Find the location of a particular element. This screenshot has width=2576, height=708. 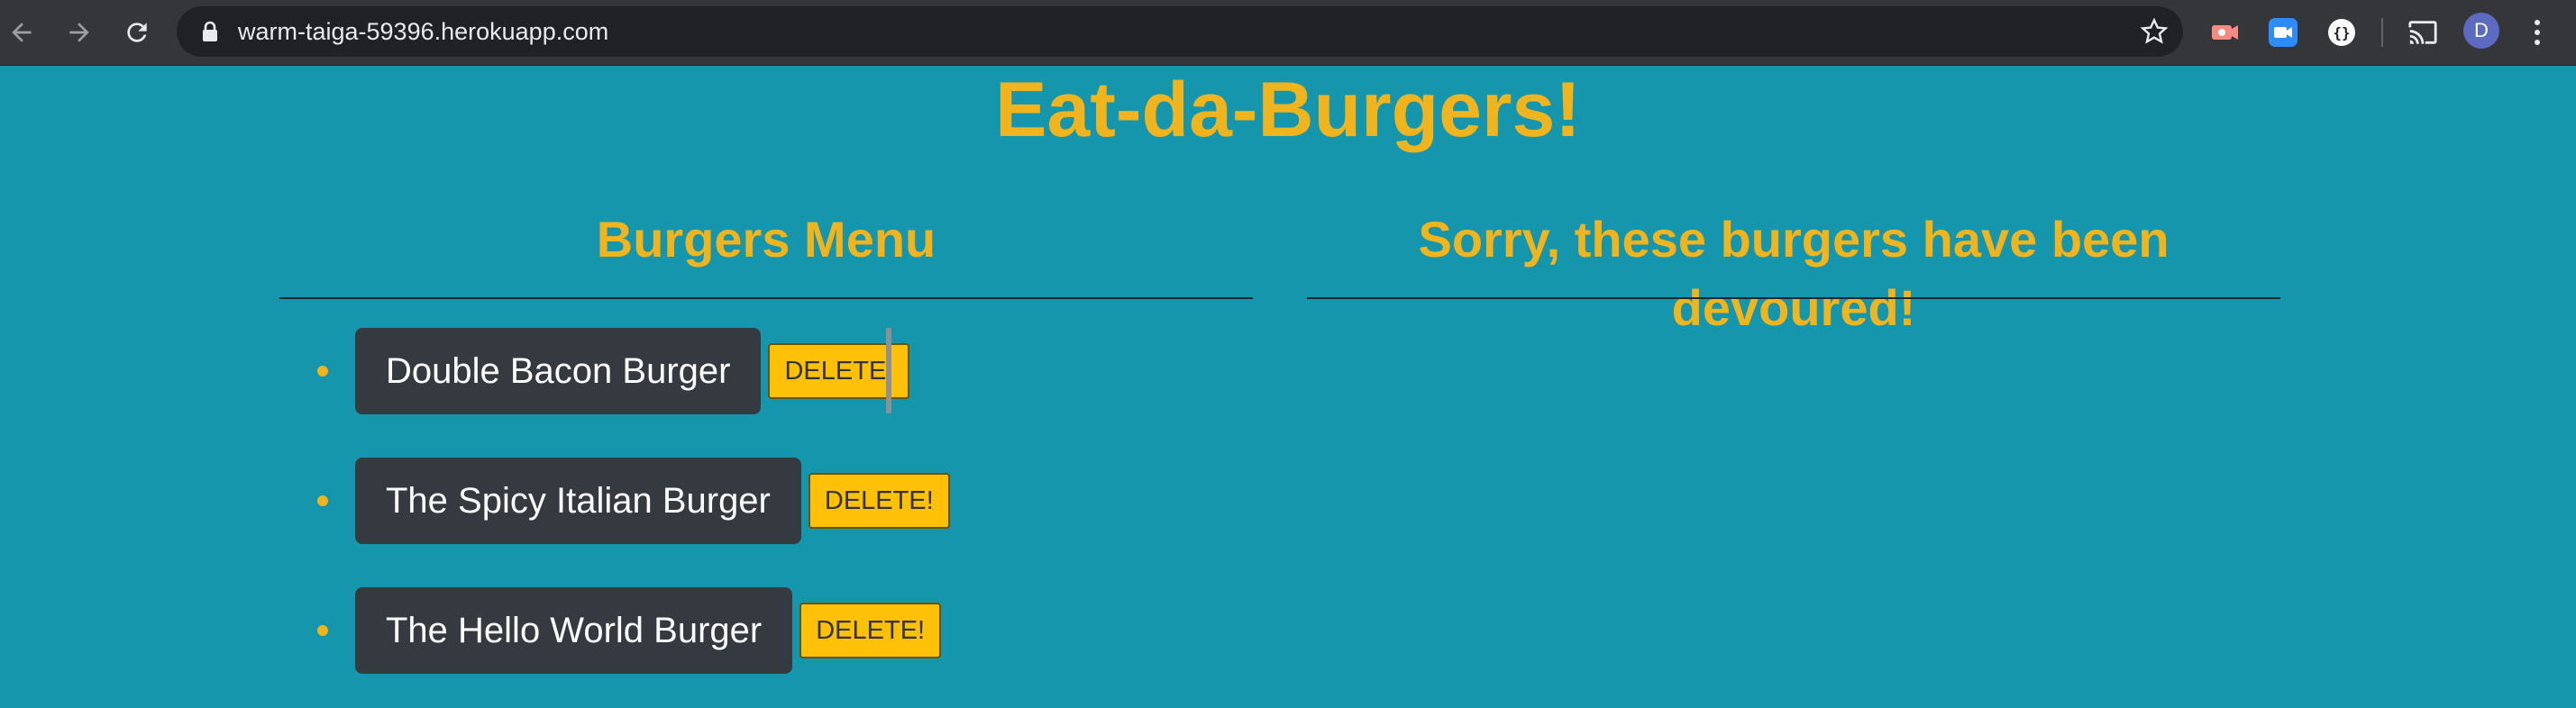

focus-marker is located at coordinates (889, 370).